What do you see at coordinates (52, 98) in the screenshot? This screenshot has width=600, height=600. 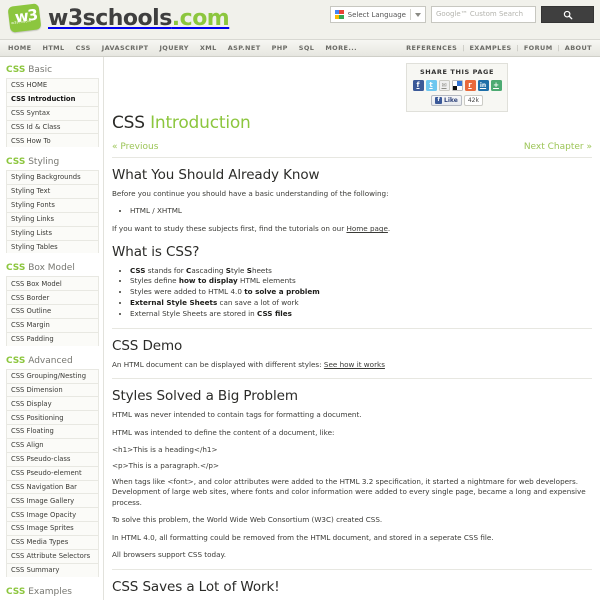 I see `sidebar-item-css-introduction: CSS Introduction` at bounding box center [52, 98].